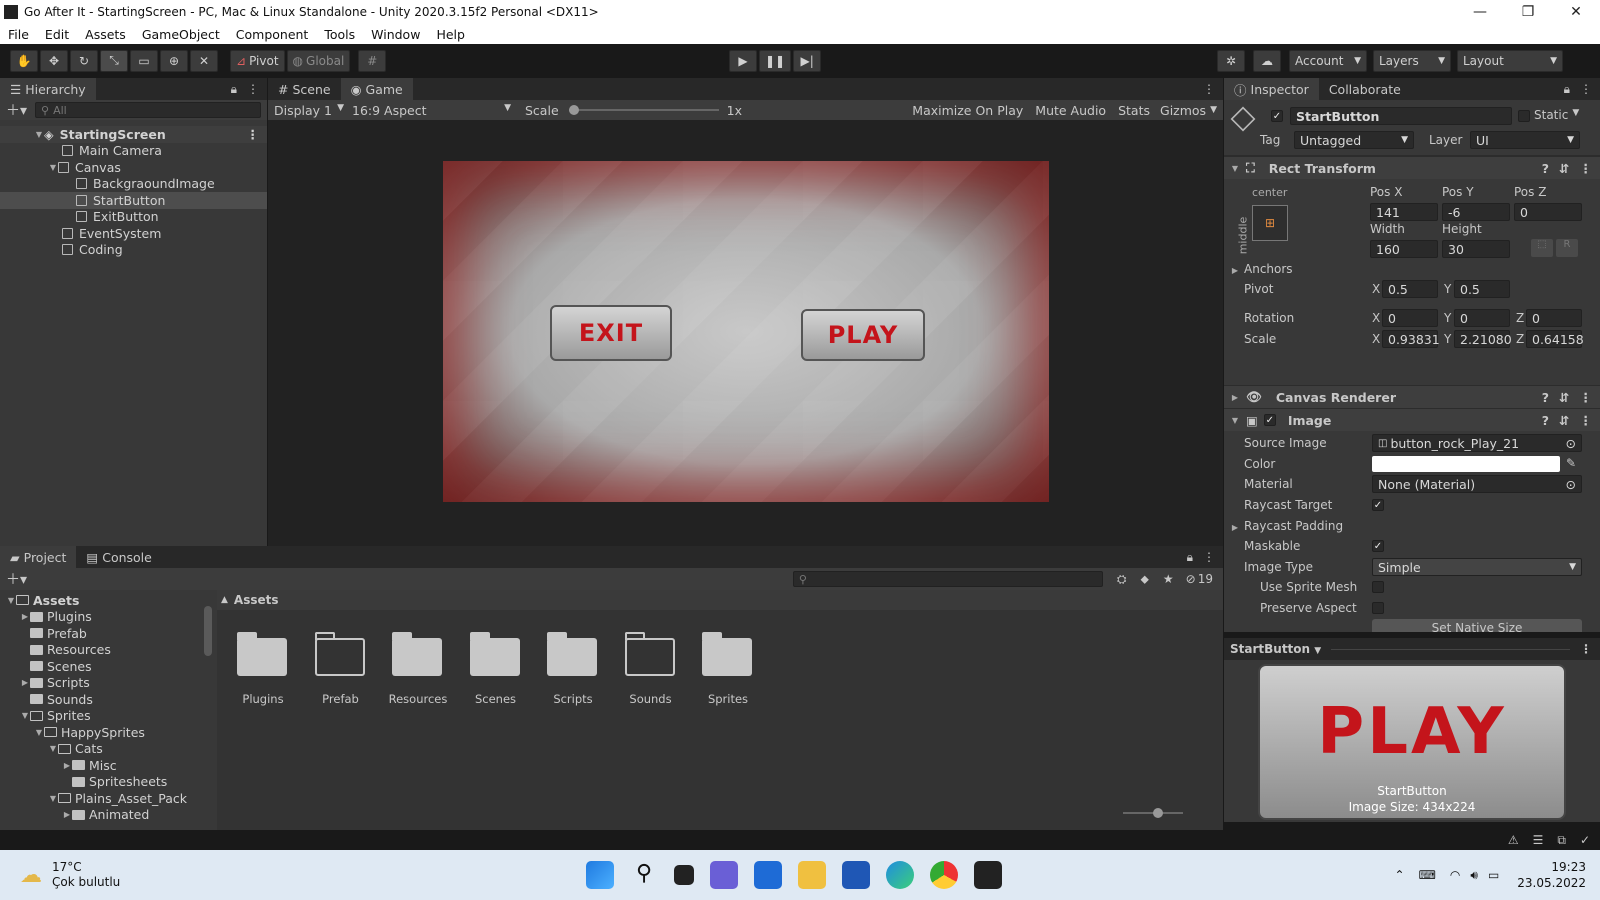 The width and height of the screenshot is (1600, 900). I want to click on stats-toggle: Stats, so click(1134, 110).